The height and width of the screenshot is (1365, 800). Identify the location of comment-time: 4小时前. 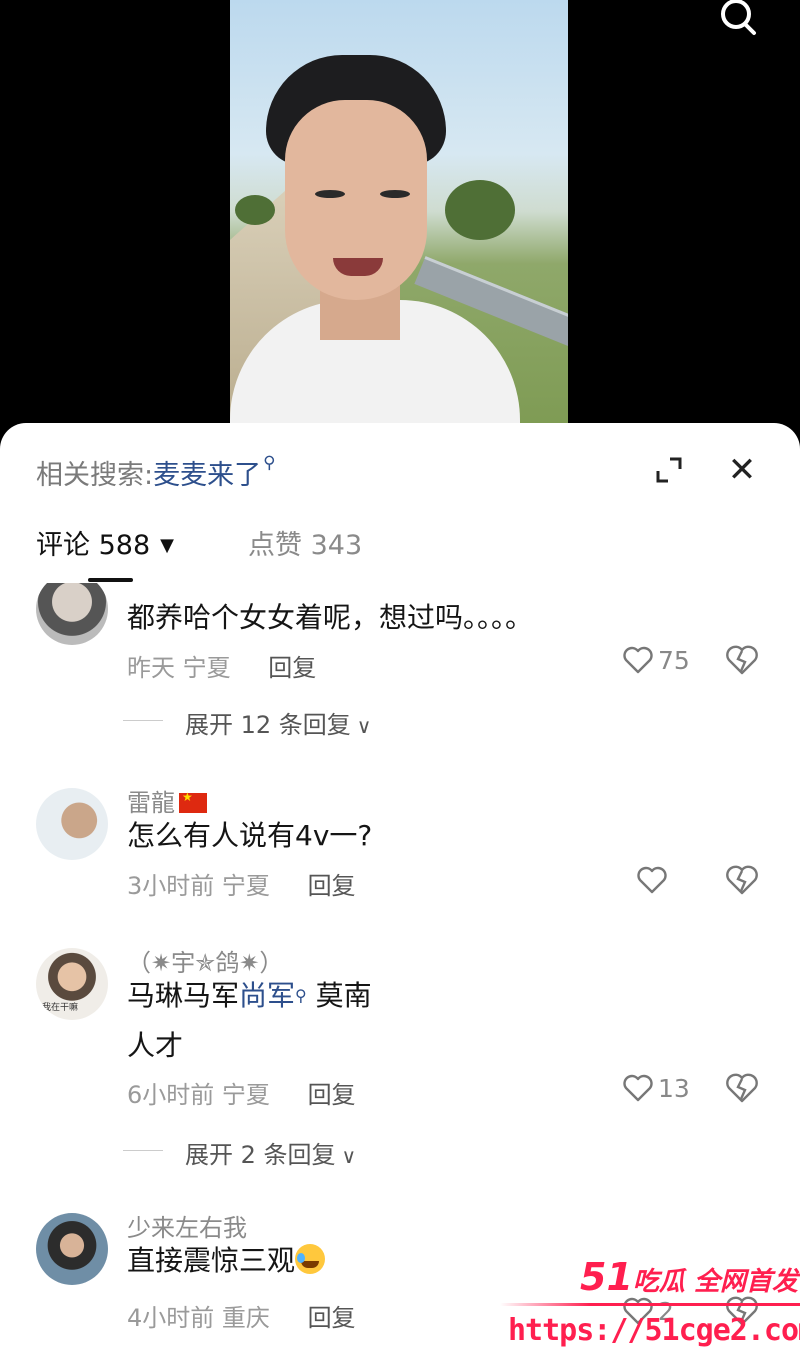
(171, 1318).